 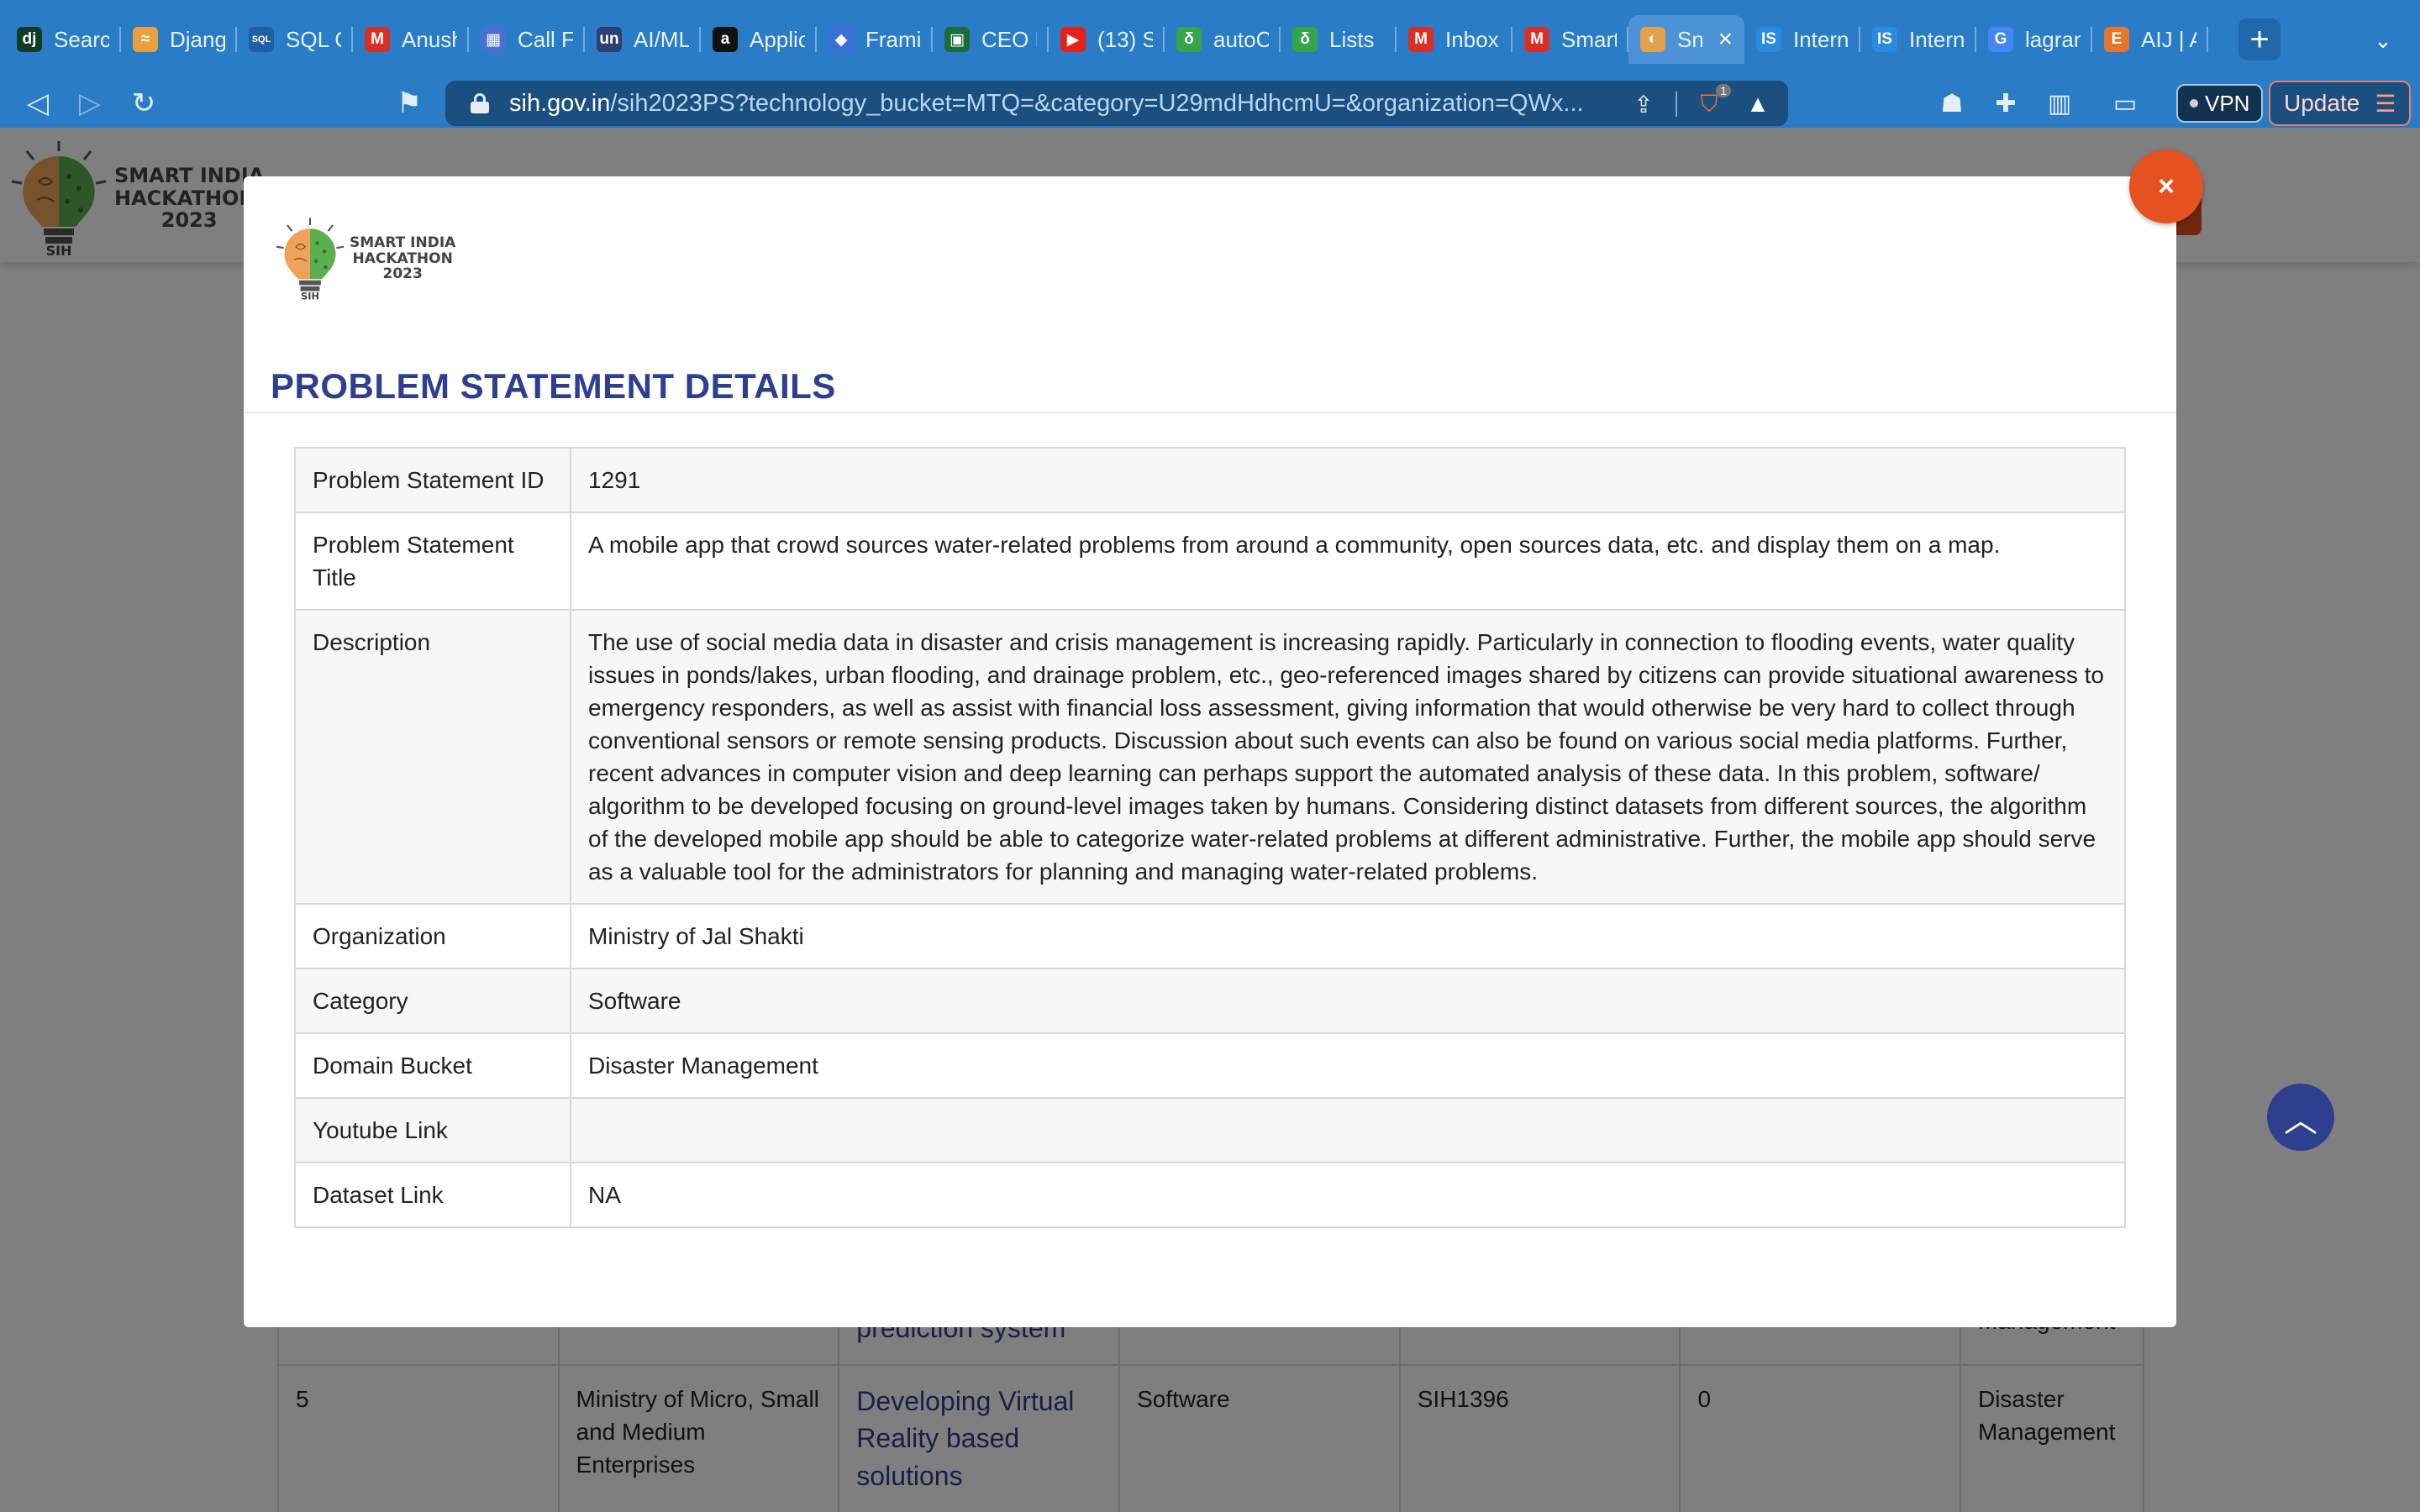 I want to click on extension-puzzle-dim-icon: ☗, so click(x=1952, y=103).